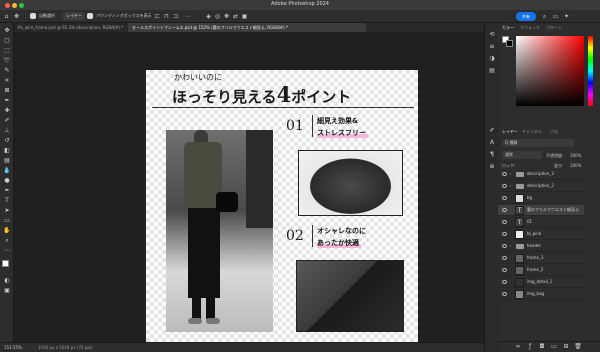 The height and width of the screenshot is (352, 600). What do you see at coordinates (175, 16) in the screenshot?
I see `align-right-icon: ⊐` at bounding box center [175, 16].